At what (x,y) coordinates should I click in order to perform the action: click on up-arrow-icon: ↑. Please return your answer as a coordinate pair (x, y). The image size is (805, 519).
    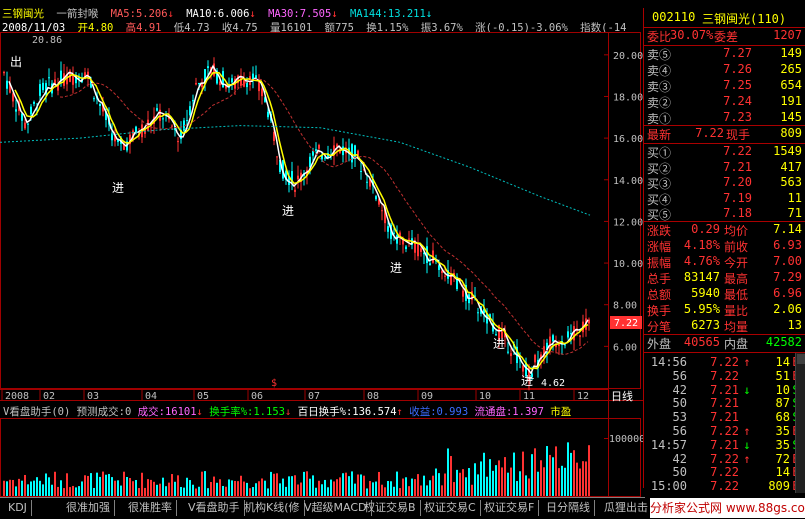
    Looking at the image, I should click on (747, 362).